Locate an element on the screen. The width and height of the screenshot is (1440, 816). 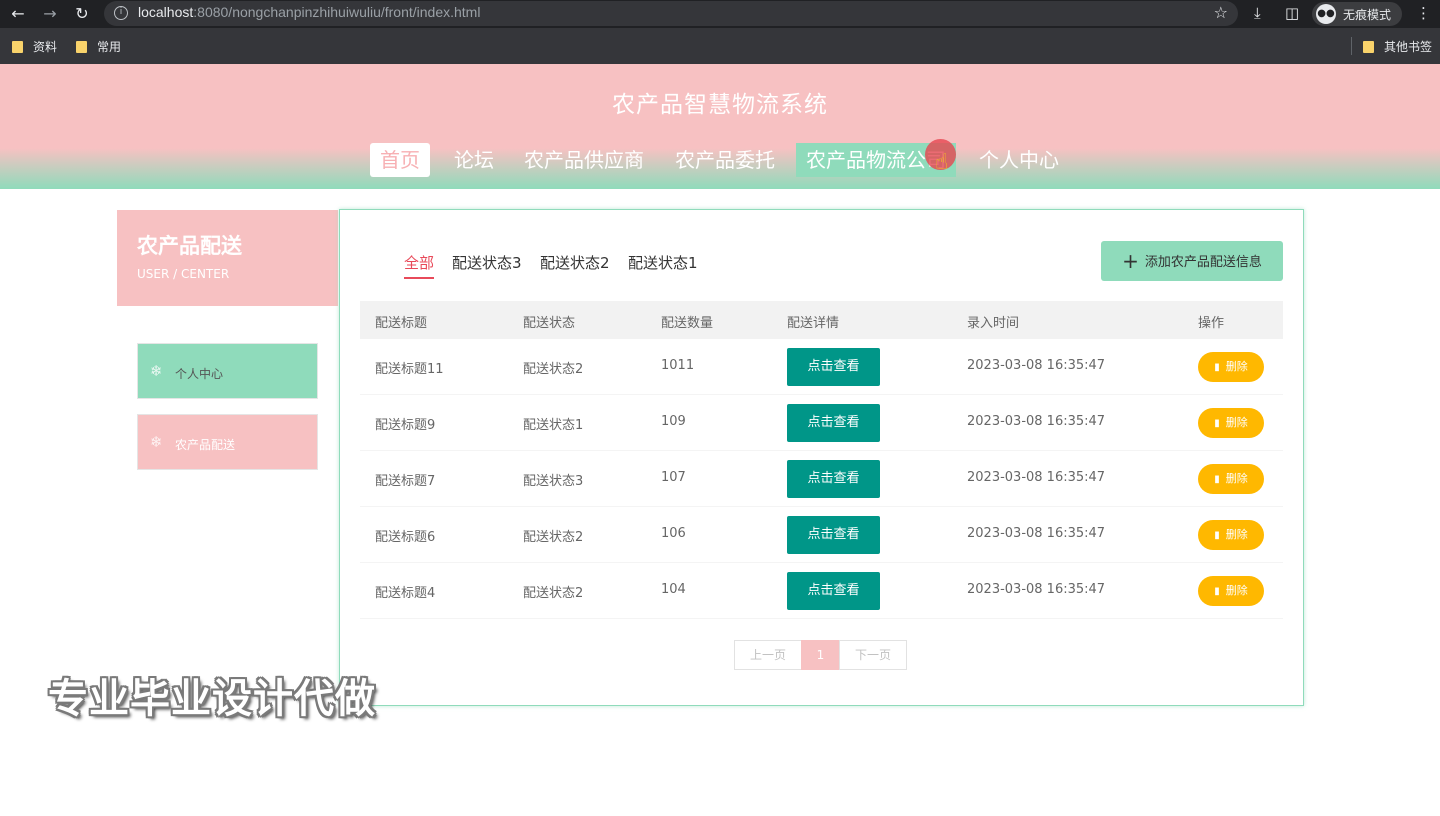
filter-status-2: 配送状态2 is located at coordinates (575, 264).